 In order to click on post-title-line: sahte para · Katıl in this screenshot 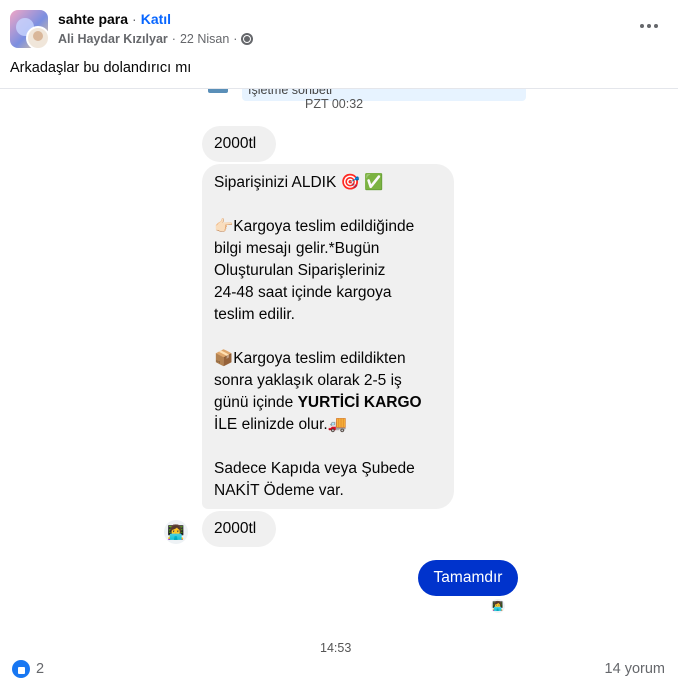, I will do `click(114, 19)`.